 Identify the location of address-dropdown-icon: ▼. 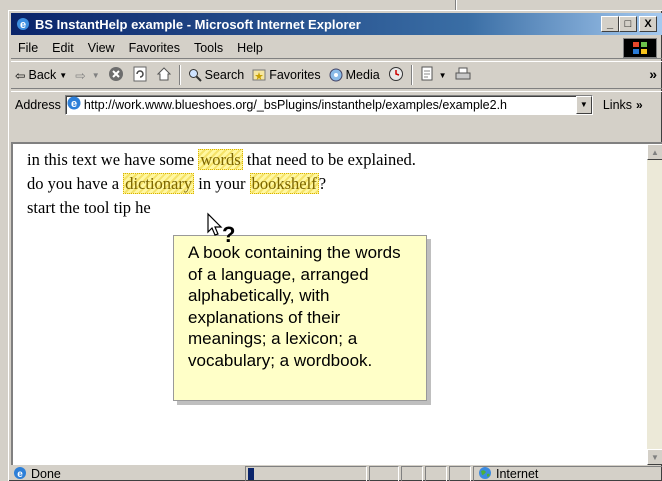
(583, 104).